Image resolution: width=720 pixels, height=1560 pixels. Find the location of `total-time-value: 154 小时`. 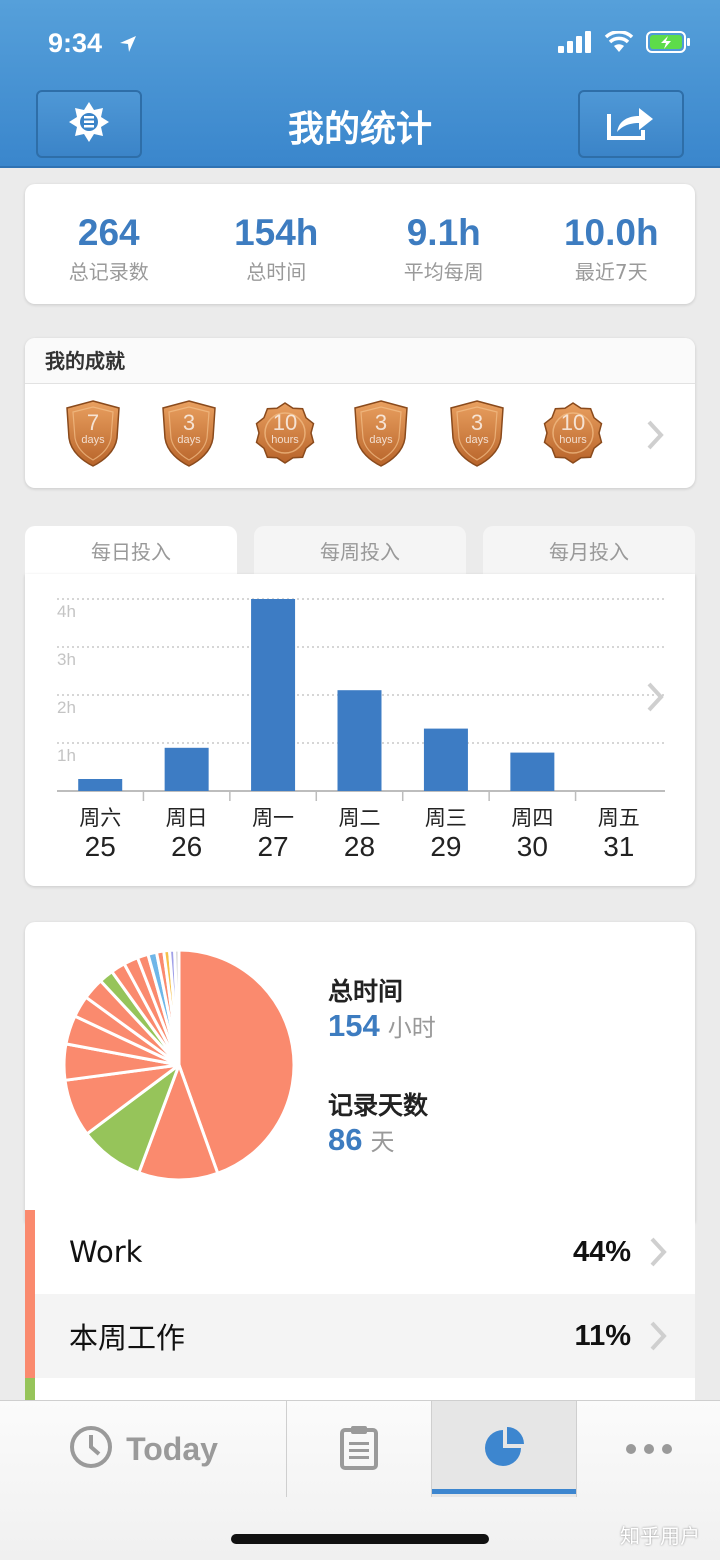

total-time-value: 154 小时 is located at coordinates (382, 1026).